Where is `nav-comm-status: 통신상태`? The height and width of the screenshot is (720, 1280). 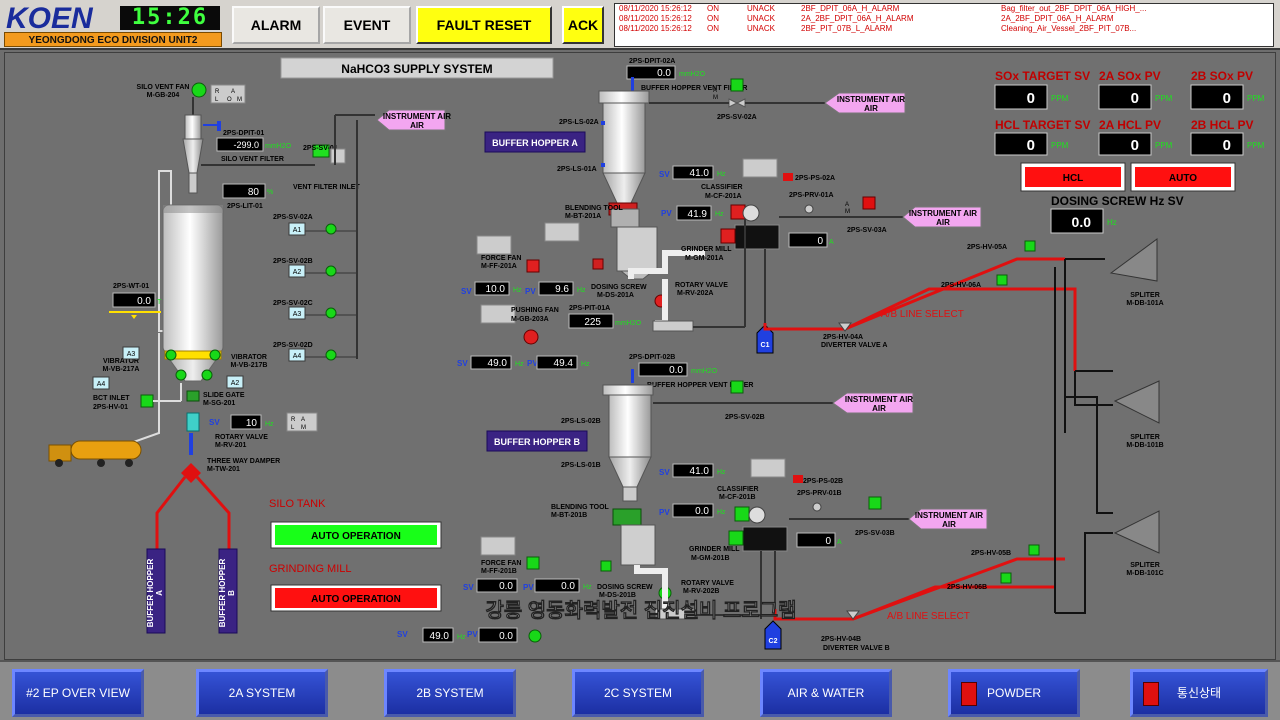 nav-comm-status: 통신상태 is located at coordinates (1199, 693).